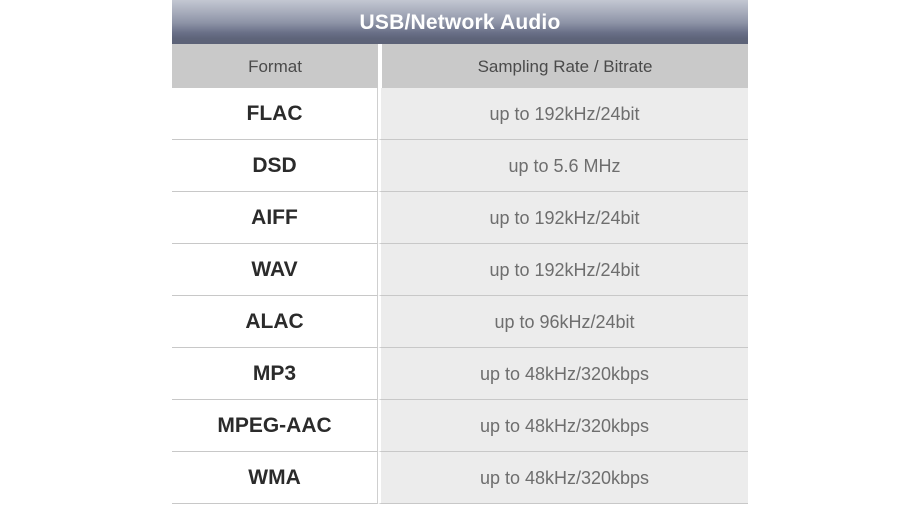 This screenshot has width=900, height=507. I want to click on table-row: WAV up to 192kHz/24bit, so click(460, 270).